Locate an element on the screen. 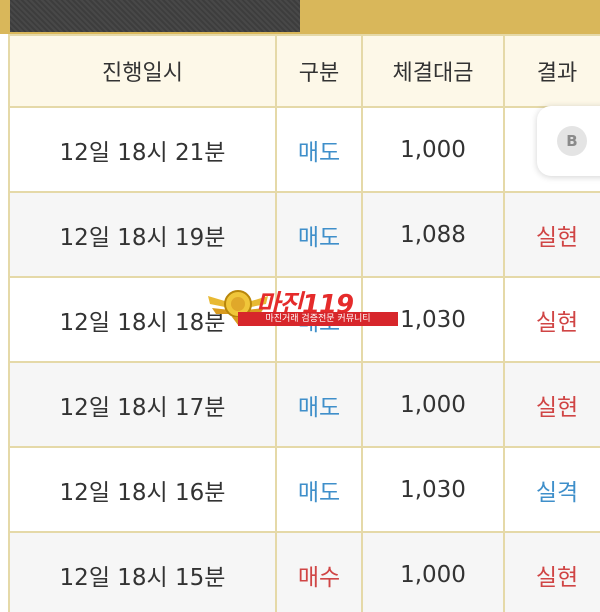  watermark-logo: 마진119 마진거래 검증전문 커뮤니티 is located at coordinates (302, 305).